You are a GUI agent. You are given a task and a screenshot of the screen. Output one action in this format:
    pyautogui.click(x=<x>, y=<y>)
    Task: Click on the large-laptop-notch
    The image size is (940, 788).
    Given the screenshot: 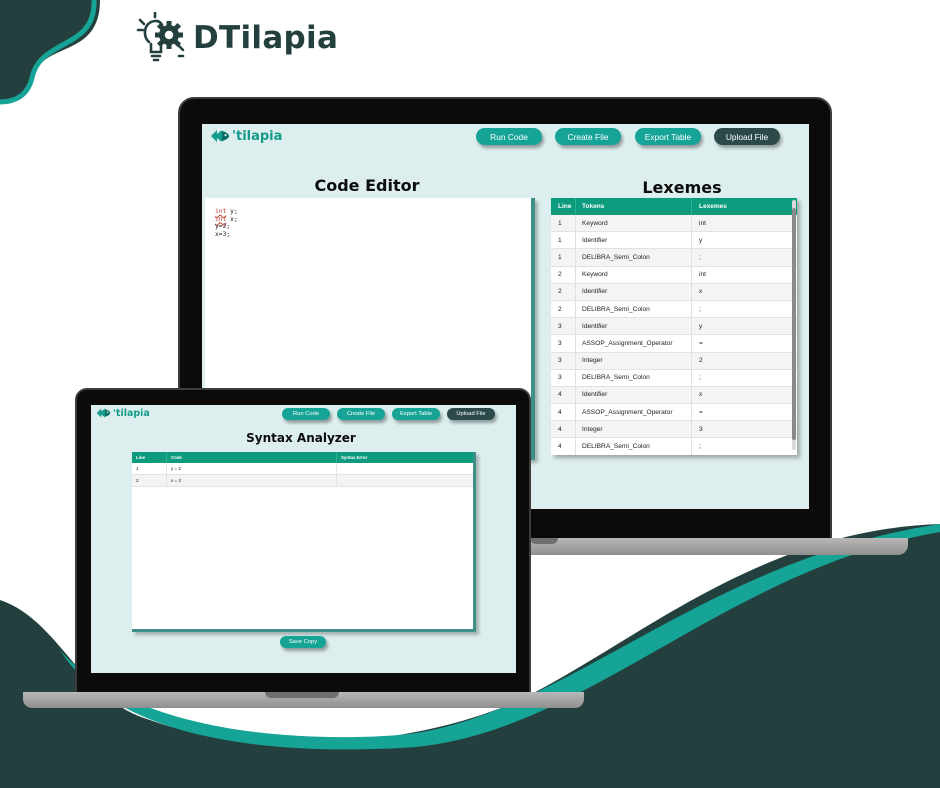 What is the action you would take?
    pyautogui.click(x=544, y=541)
    